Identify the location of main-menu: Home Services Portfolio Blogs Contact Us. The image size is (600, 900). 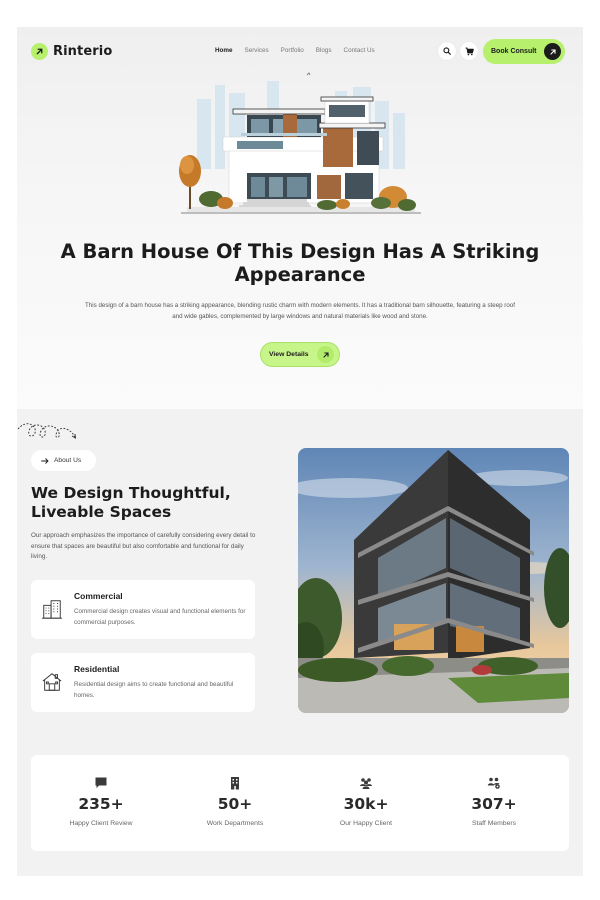
(295, 50).